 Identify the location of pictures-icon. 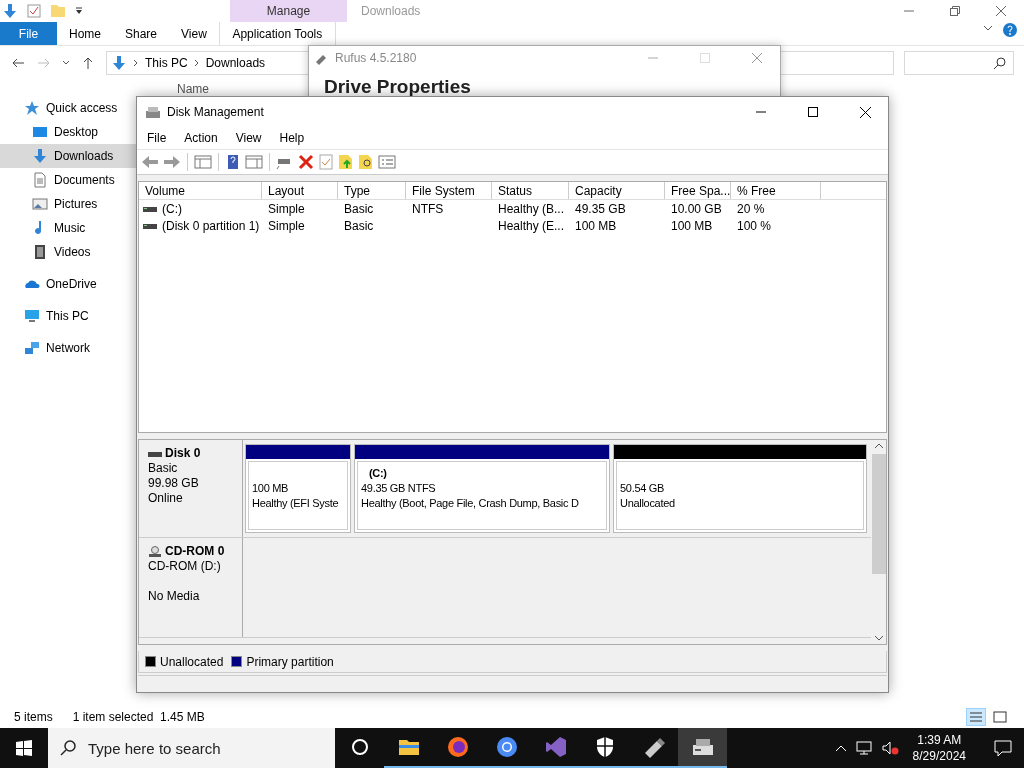
(40, 204).